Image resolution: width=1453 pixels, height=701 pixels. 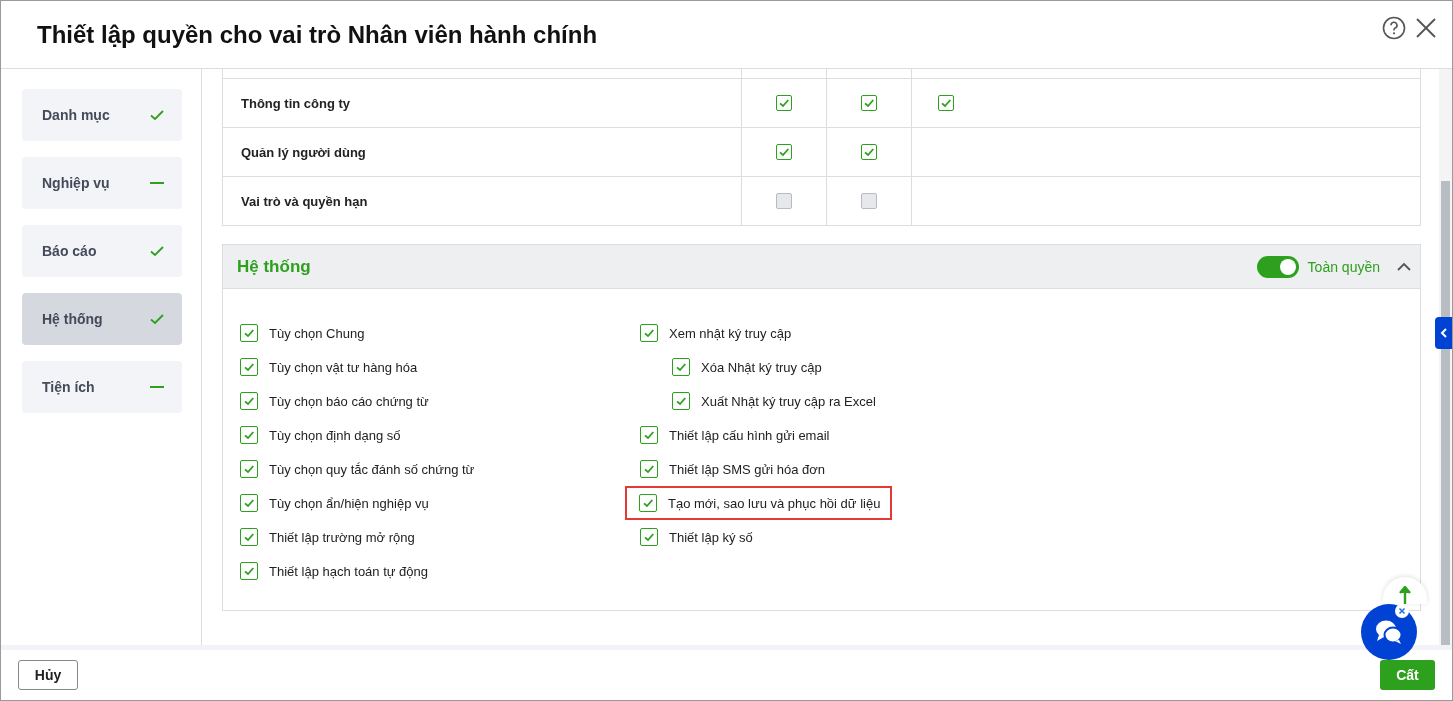 What do you see at coordinates (304, 201) in the screenshot?
I see `table-cell: Vai trò và quyền hạn` at bounding box center [304, 201].